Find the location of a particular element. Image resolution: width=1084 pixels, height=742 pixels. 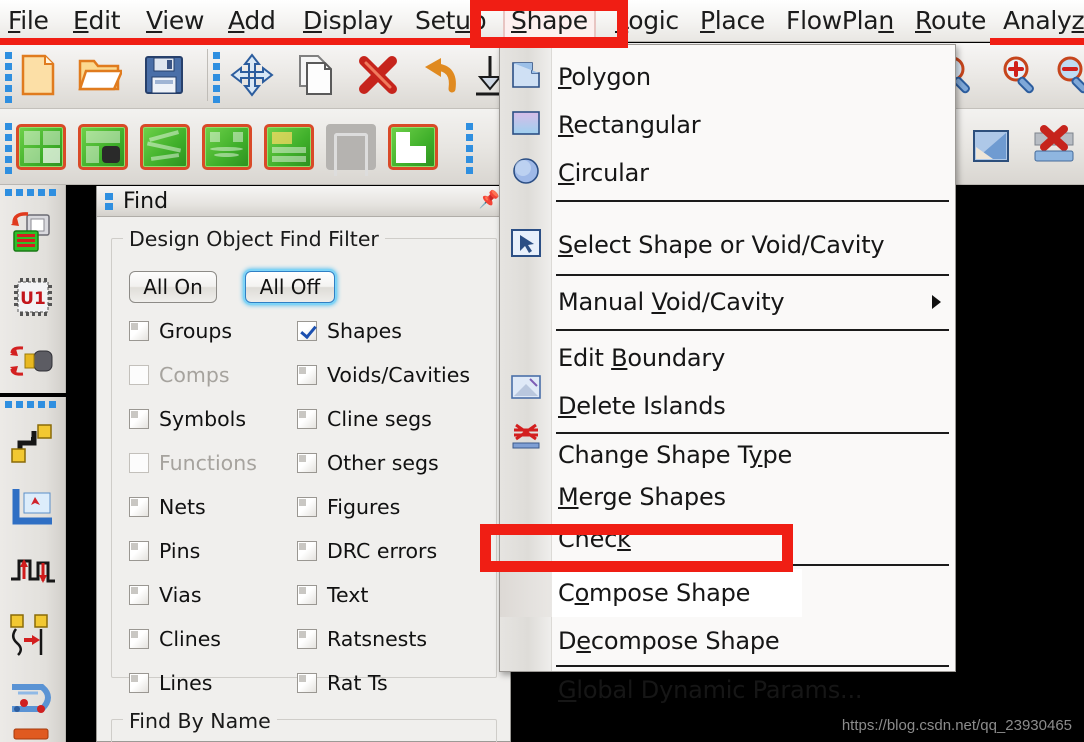

menu-item-label: Circular is located at coordinates (603, 173).